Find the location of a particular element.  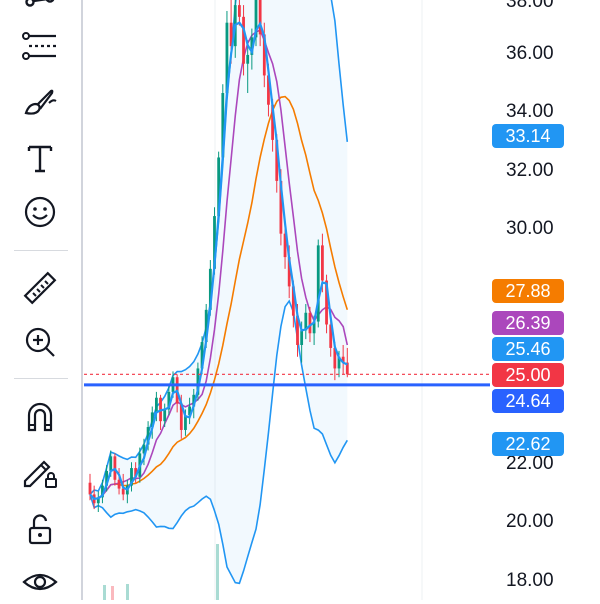

price-axis-label: 36.00 is located at coordinates (530, 53).